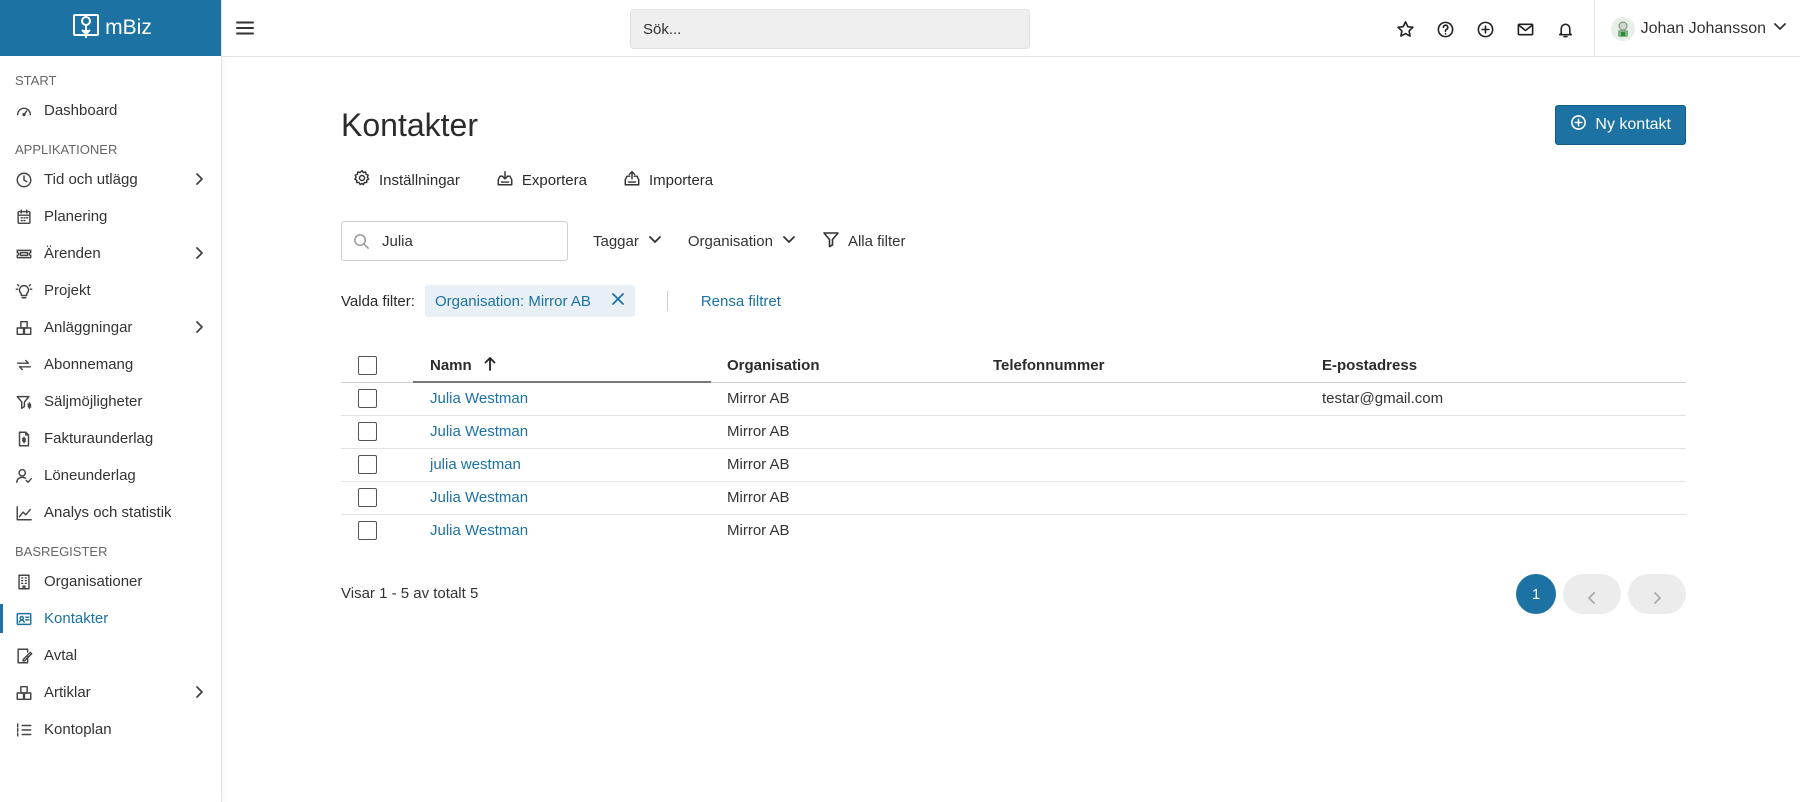  What do you see at coordinates (618, 301) in the screenshot?
I see `close-icon` at bounding box center [618, 301].